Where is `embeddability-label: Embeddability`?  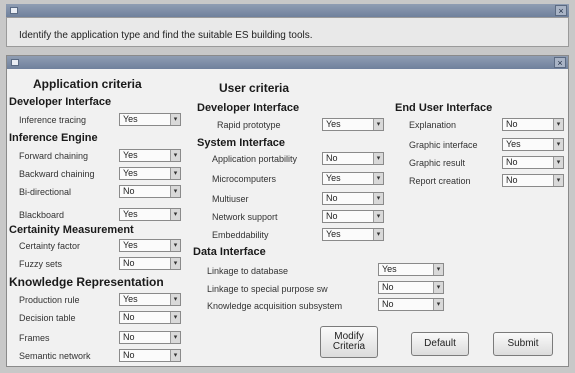 embeddability-label: Embeddability is located at coordinates (240, 235).